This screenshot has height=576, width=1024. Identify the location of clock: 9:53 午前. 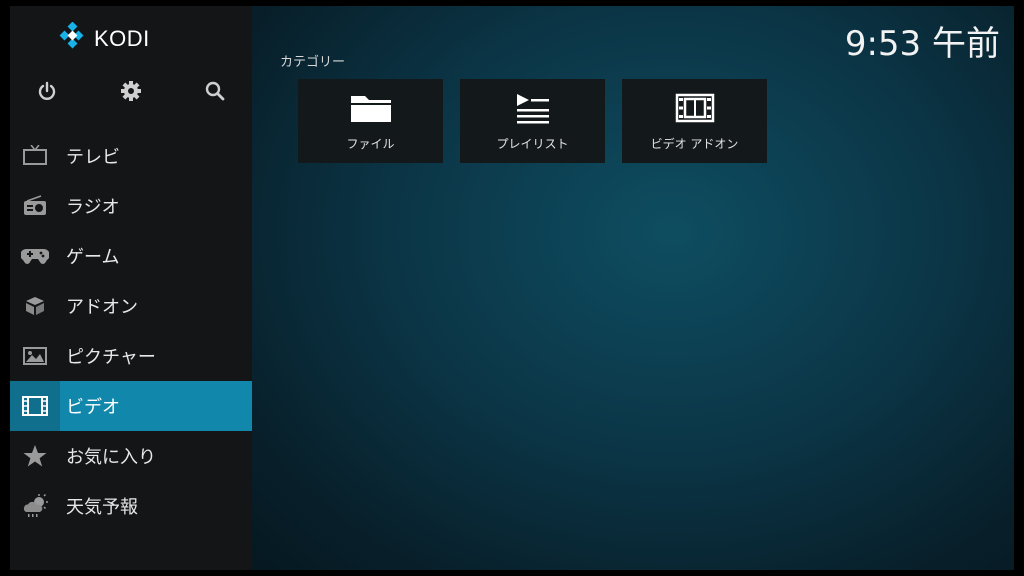
(922, 44).